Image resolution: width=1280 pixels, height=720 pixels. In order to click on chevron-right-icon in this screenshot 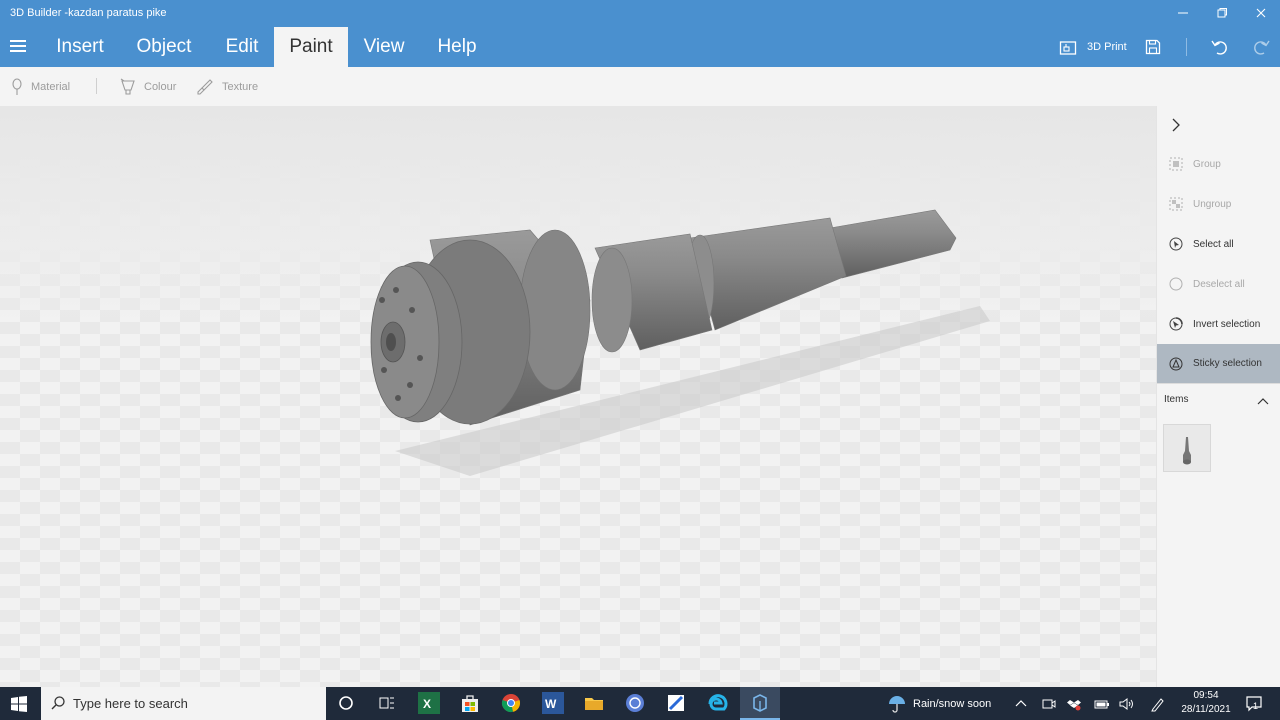, I will do `click(1176, 125)`.